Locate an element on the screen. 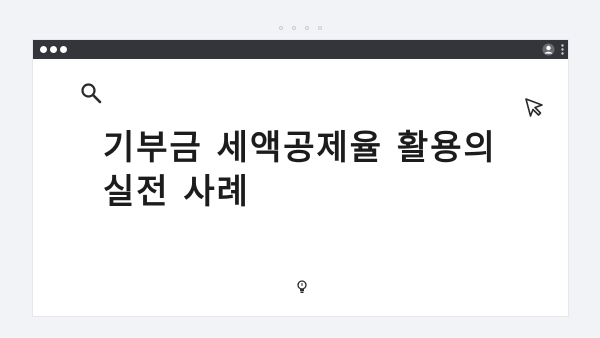 This screenshot has width=600, height=338. window-titlebar is located at coordinates (300, 49).